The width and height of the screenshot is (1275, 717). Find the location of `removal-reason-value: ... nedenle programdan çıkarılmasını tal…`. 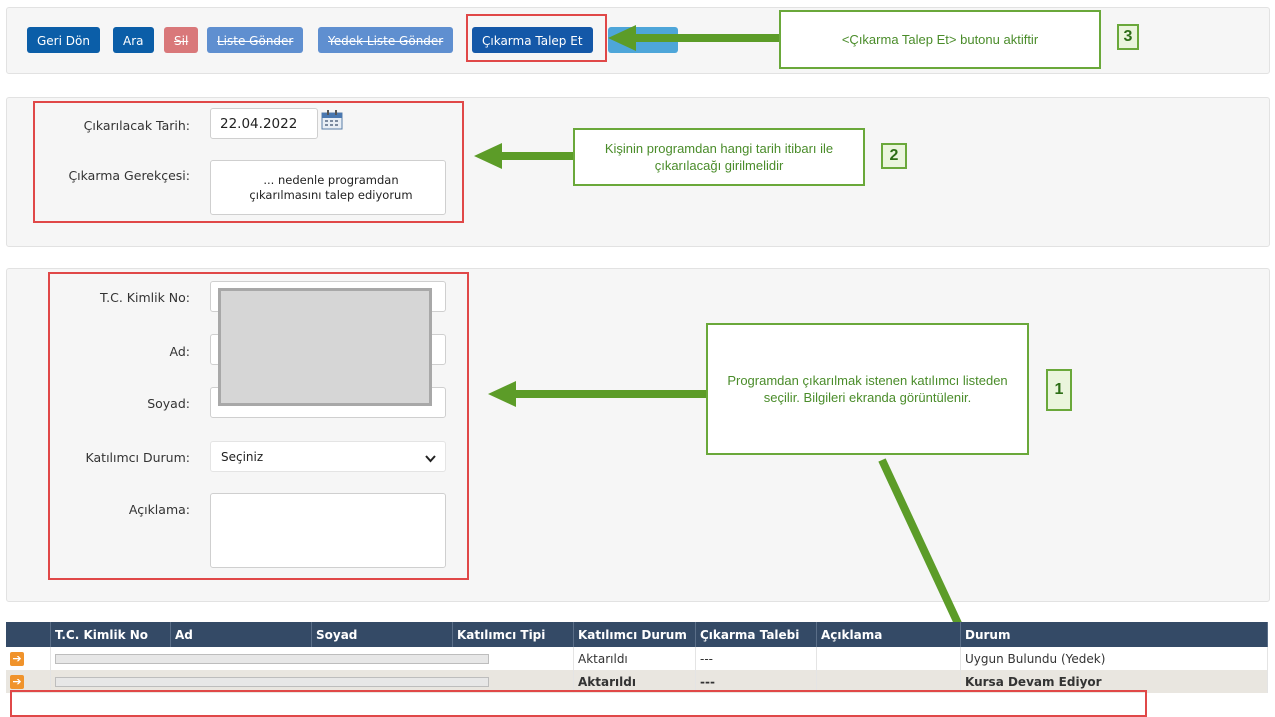

removal-reason-value: ... nedenle programdan çıkarılmasını tal… is located at coordinates (331, 187).